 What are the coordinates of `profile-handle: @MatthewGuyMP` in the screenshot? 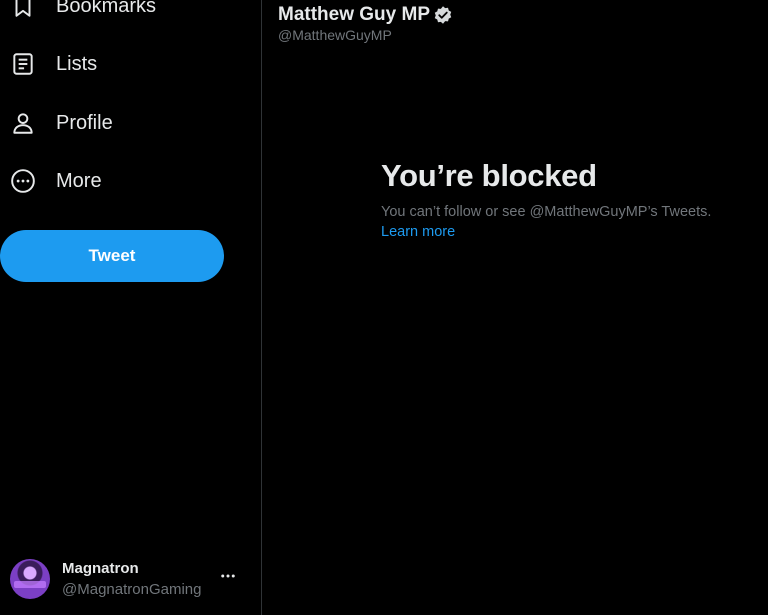 It's located at (335, 35).